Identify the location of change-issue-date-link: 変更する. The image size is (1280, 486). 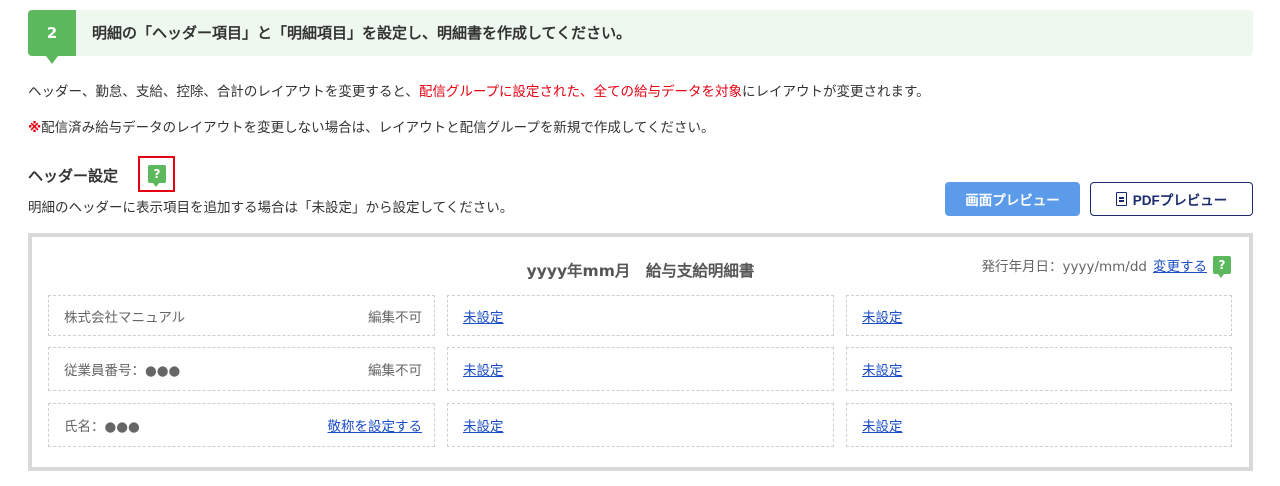
(1180, 265).